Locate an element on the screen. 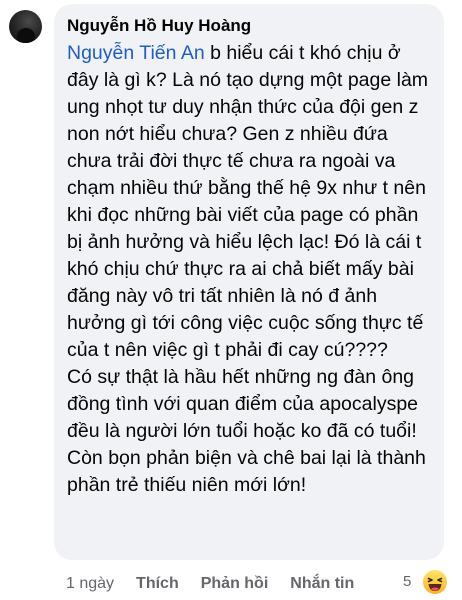  comment-actions: 1 ngày Thích Phản hồi Nhắn tin is located at coordinates (217, 584).